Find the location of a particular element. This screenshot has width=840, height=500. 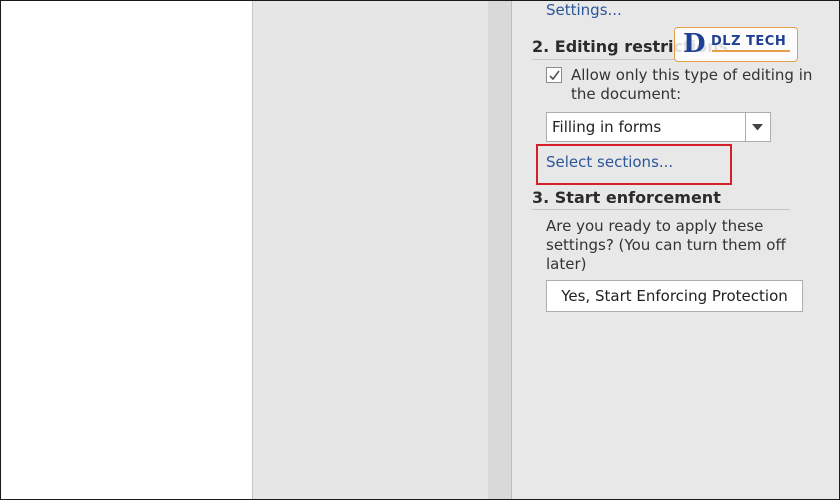

brand-underline is located at coordinates (751, 51).